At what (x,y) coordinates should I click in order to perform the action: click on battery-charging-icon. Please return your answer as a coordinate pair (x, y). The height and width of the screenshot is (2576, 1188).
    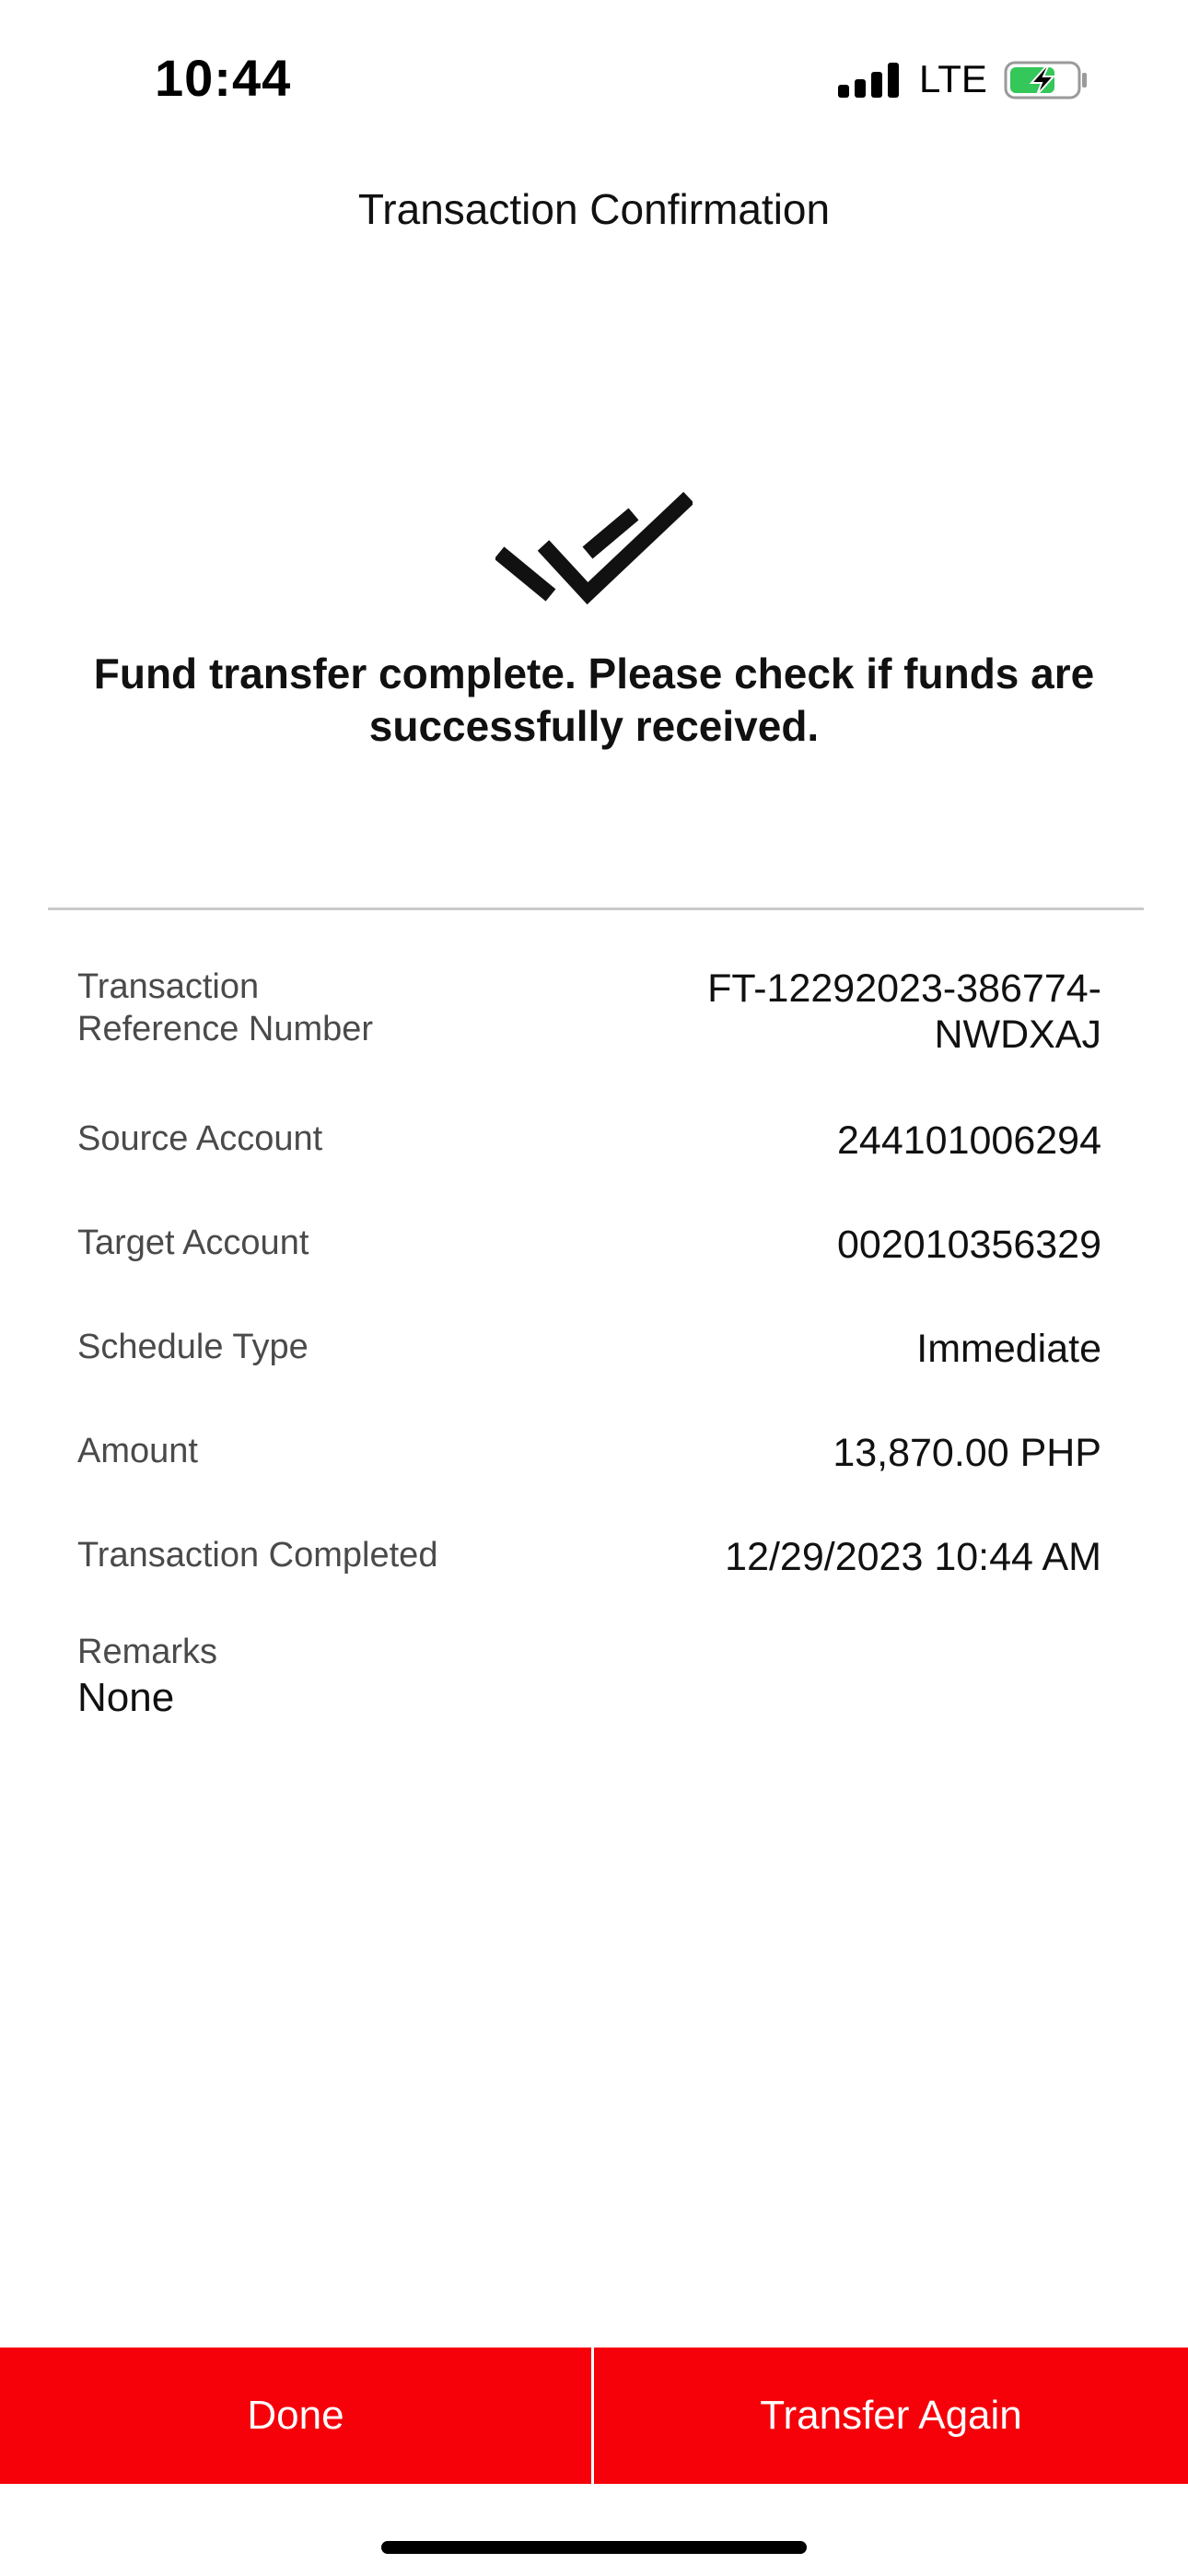
    Looking at the image, I should click on (1045, 80).